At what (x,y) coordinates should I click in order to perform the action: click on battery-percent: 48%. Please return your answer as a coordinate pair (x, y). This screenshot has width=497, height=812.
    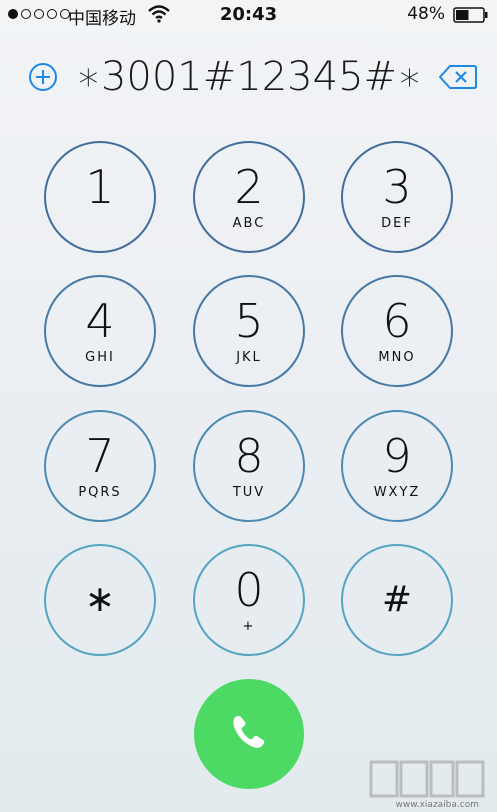
    Looking at the image, I should click on (426, 14).